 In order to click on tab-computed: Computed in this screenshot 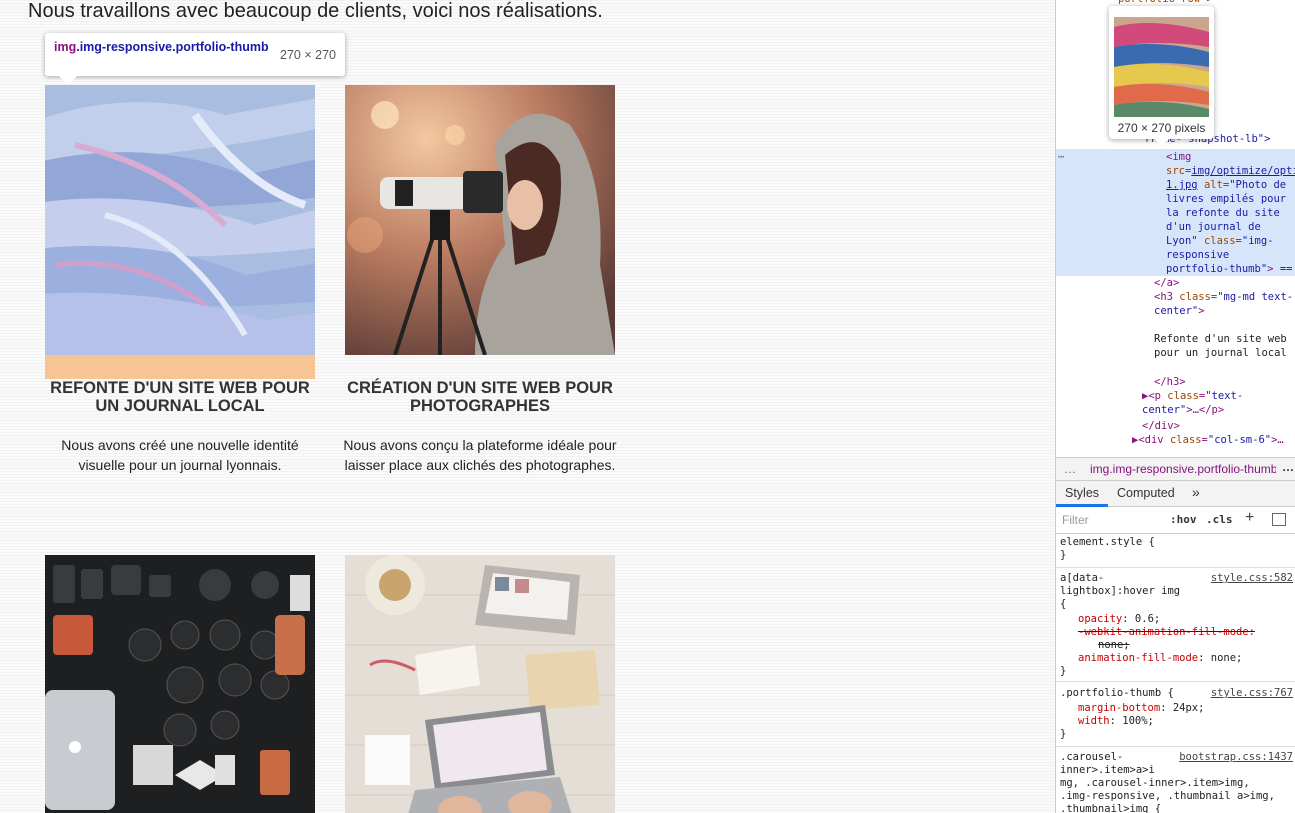, I will do `click(1146, 493)`.